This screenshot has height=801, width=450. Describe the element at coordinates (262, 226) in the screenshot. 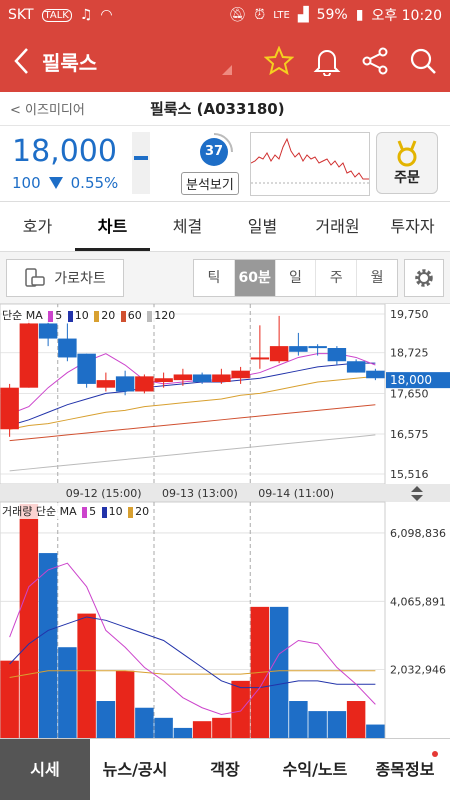

I see `tab-daily: 일별` at that location.